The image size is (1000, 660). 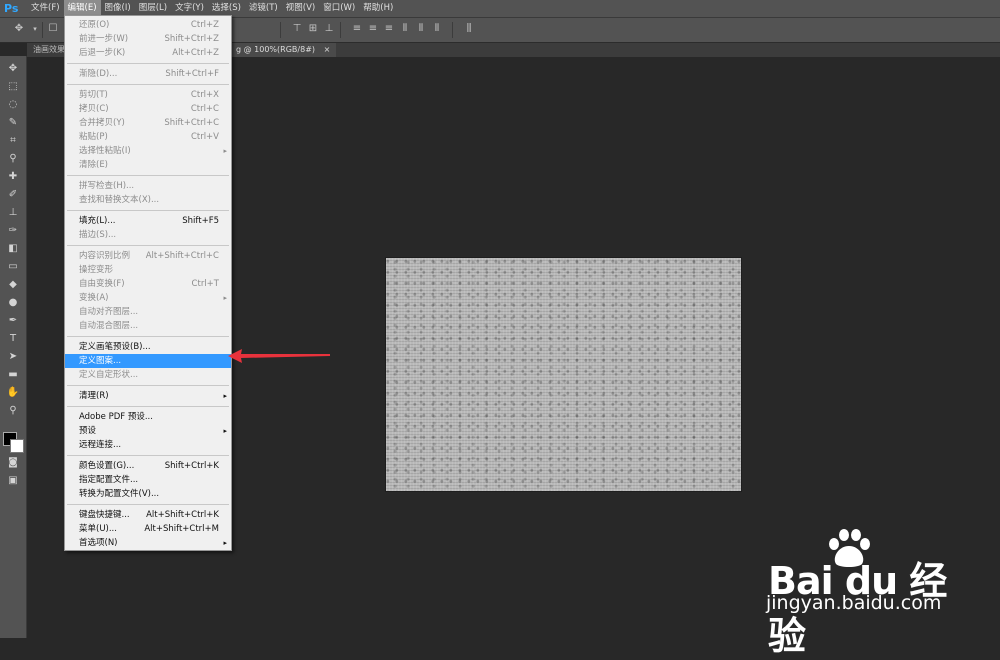 I want to click on menu-item-free-transform: 自由变换(F) Ctrl+T, so click(x=148, y=284).